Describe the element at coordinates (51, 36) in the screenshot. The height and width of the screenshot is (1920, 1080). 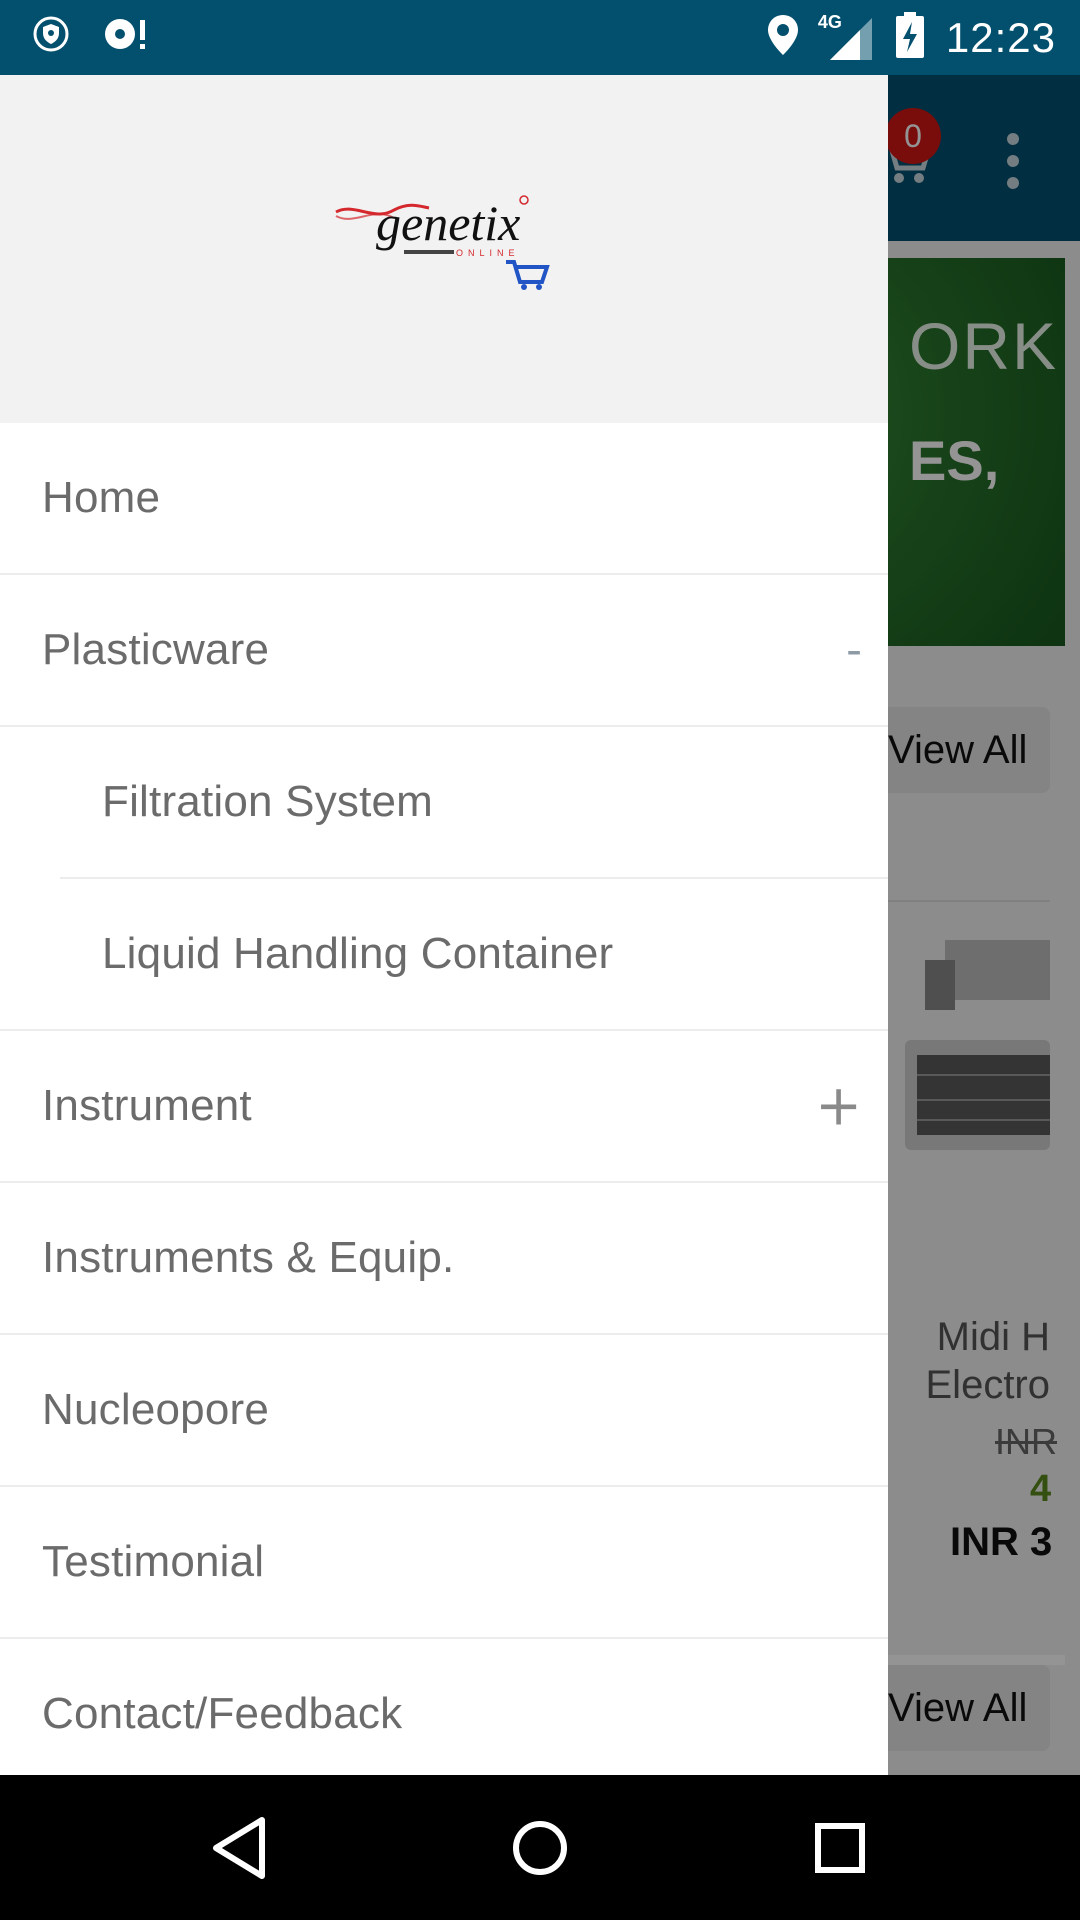
I see `vpn-shield-icon` at that location.